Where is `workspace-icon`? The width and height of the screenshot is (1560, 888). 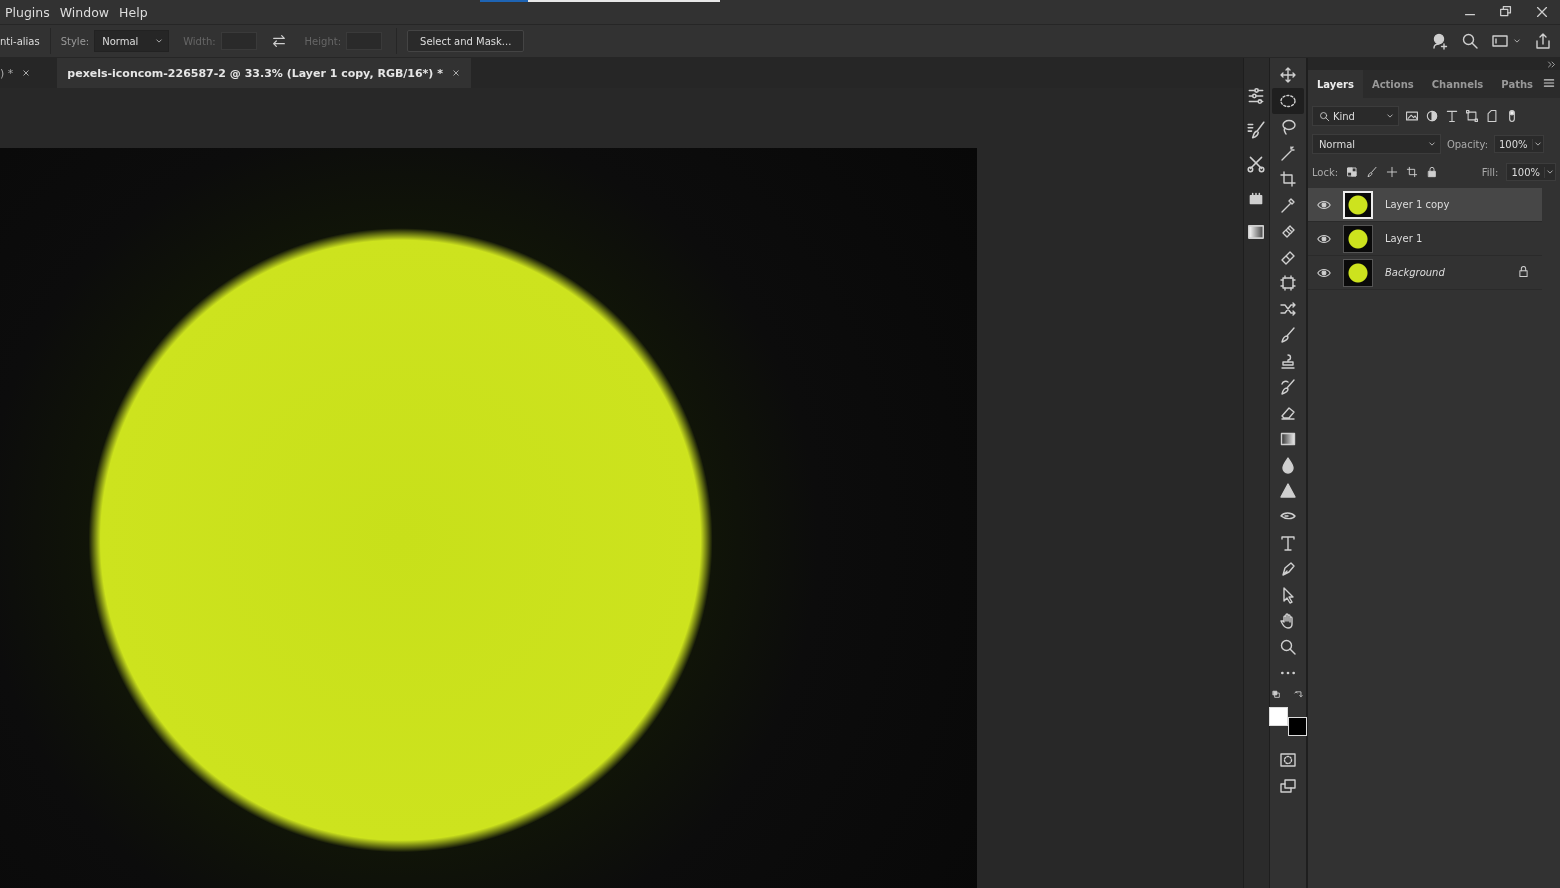
workspace-icon is located at coordinates (1500, 41).